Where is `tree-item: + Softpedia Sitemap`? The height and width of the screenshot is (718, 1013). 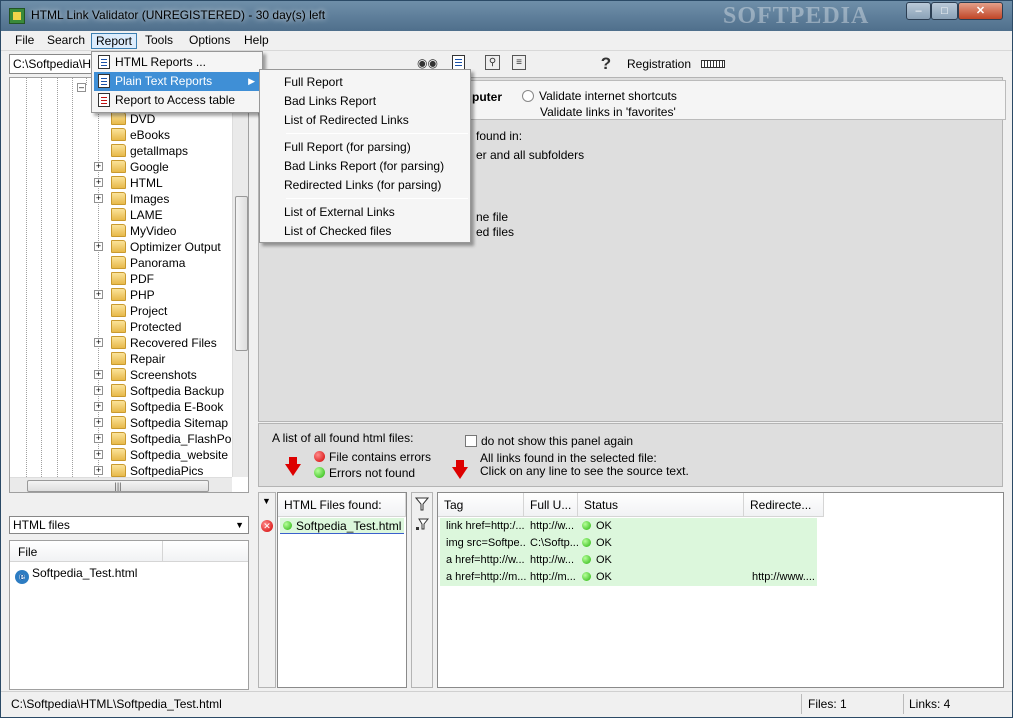
tree-item: + Softpedia Sitemap is located at coordinates (125, 423).